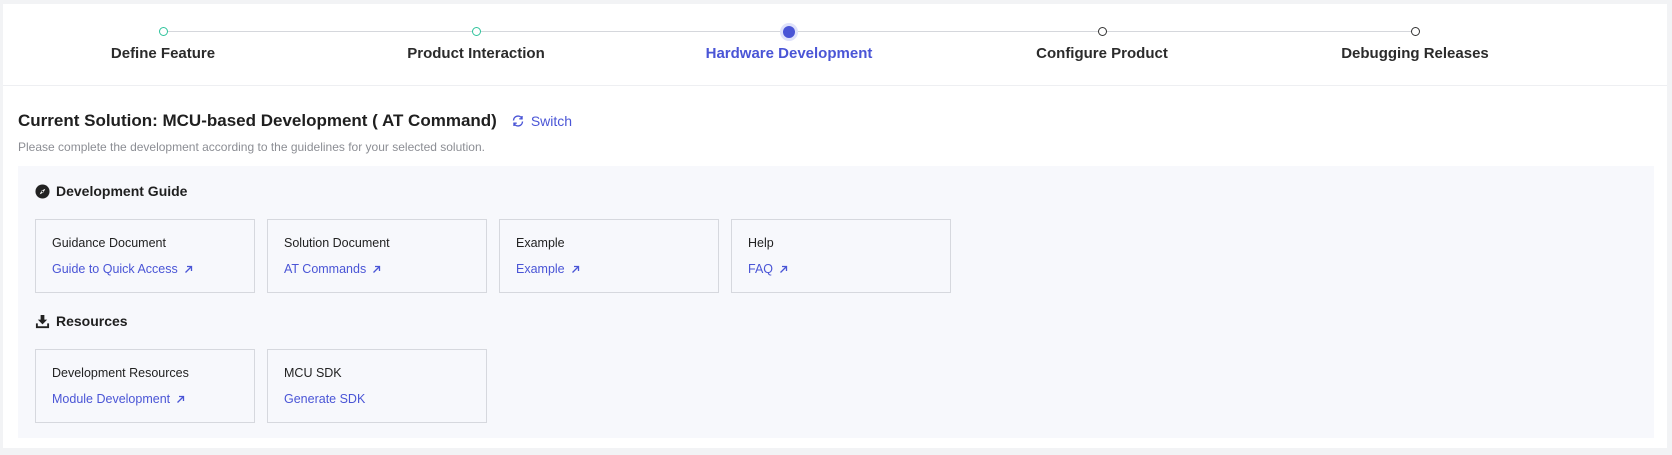 Image resolution: width=1672 pixels, height=455 pixels. I want to click on card-title: Solution Document, so click(337, 243).